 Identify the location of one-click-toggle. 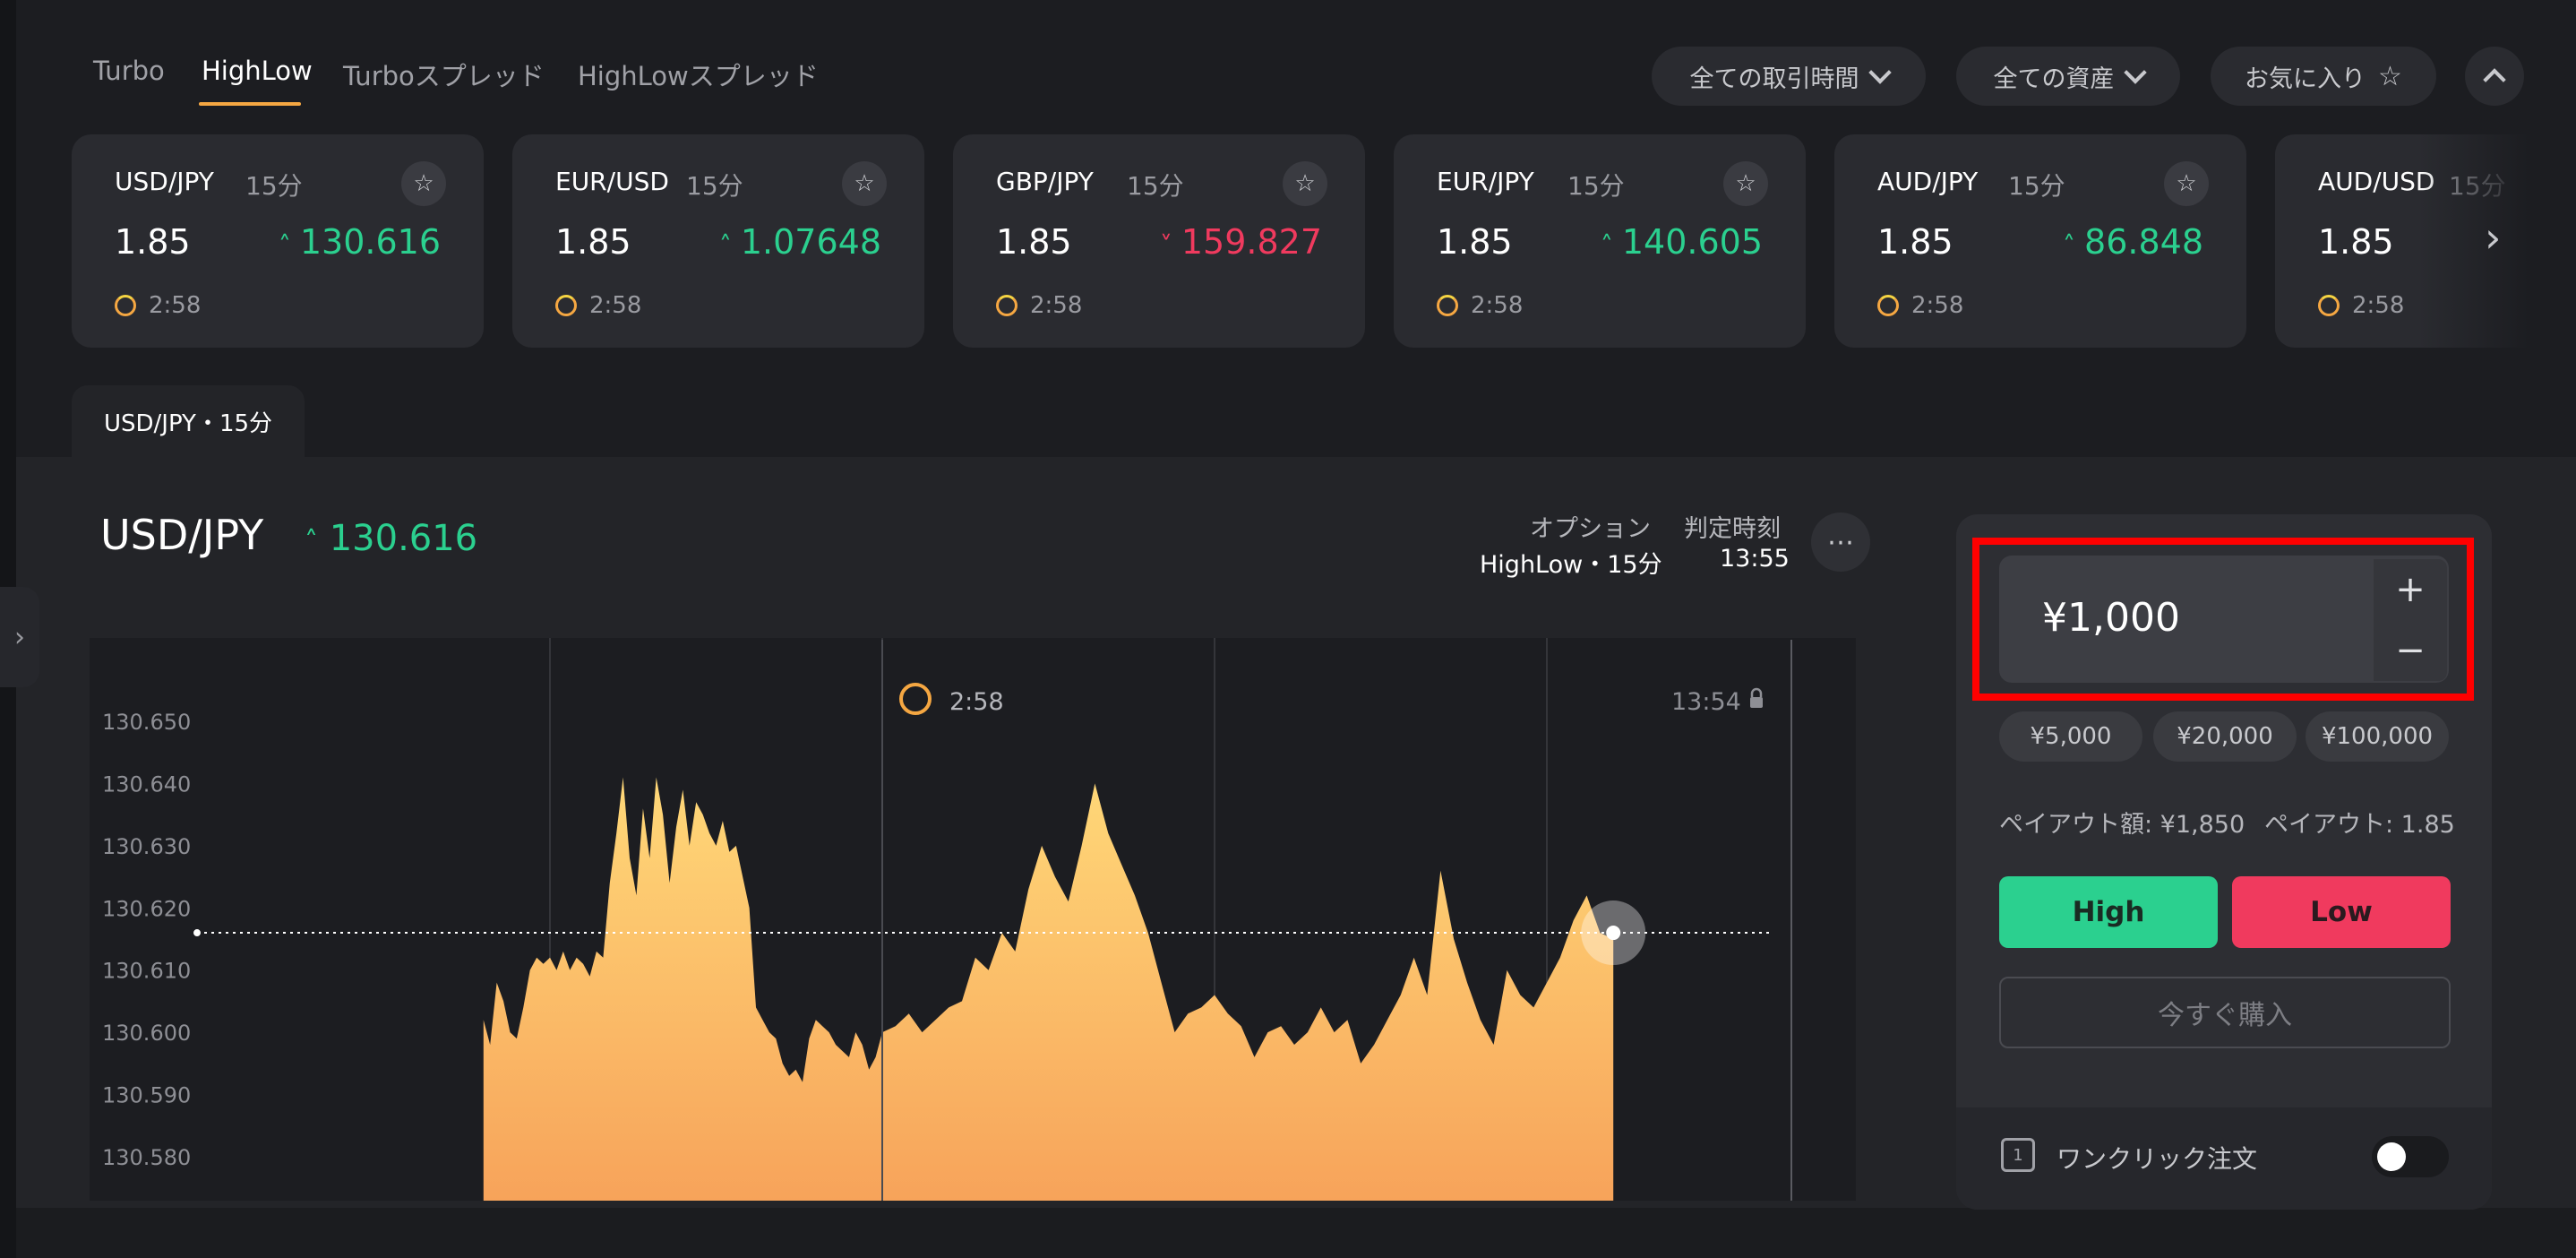
(2410, 1156).